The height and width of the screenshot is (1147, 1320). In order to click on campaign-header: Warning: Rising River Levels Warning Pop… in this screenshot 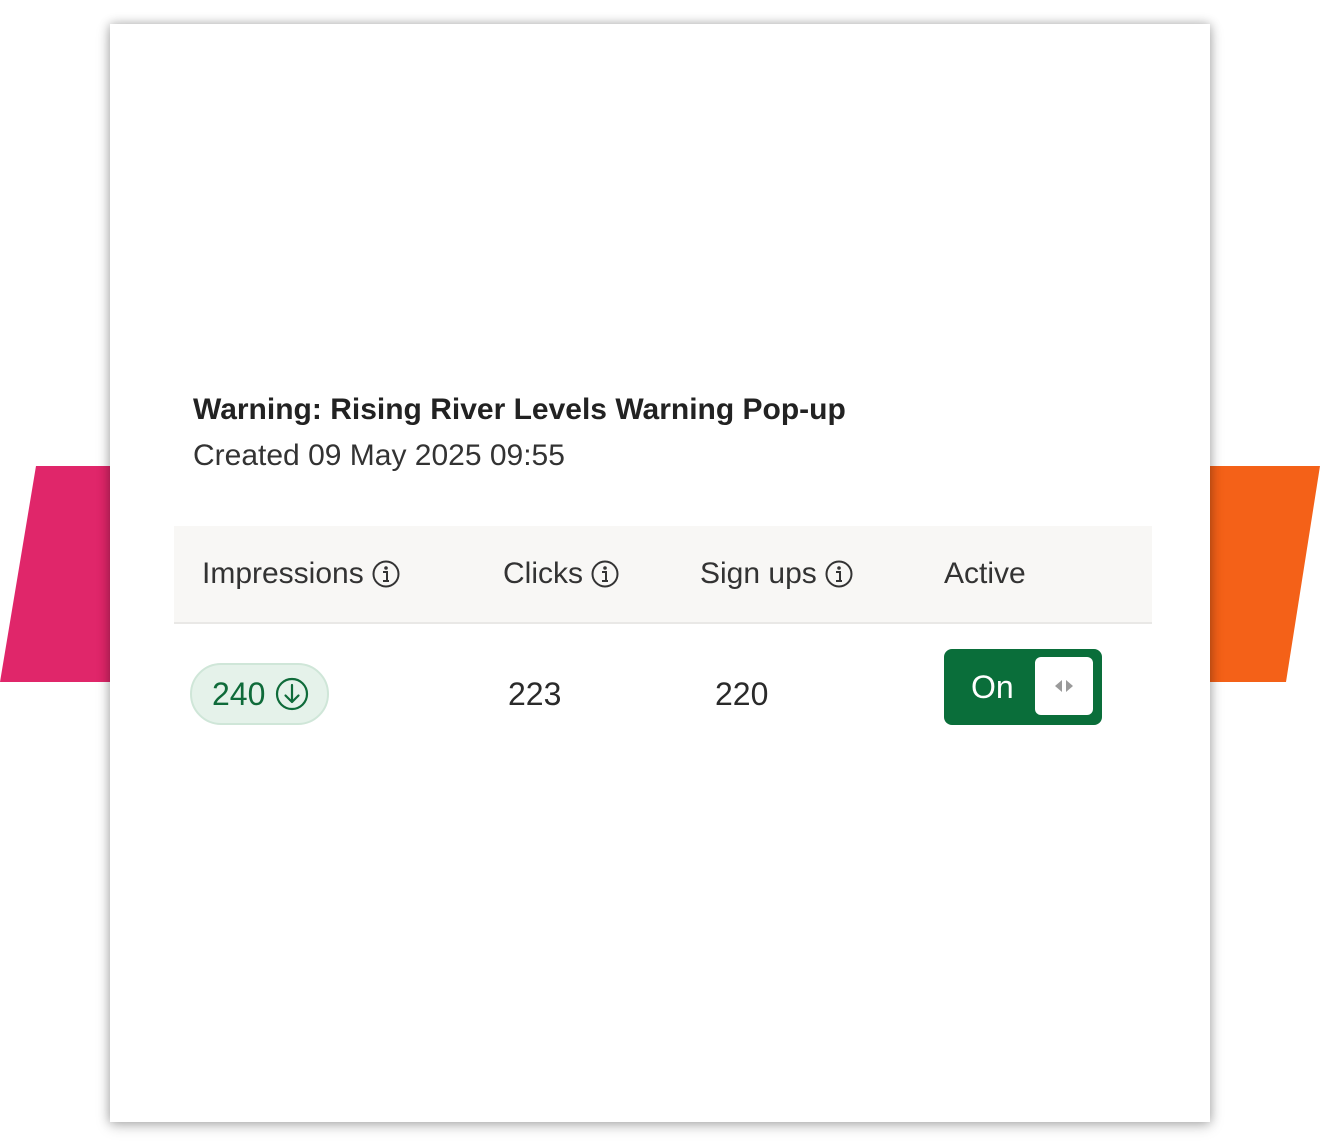, I will do `click(671, 433)`.